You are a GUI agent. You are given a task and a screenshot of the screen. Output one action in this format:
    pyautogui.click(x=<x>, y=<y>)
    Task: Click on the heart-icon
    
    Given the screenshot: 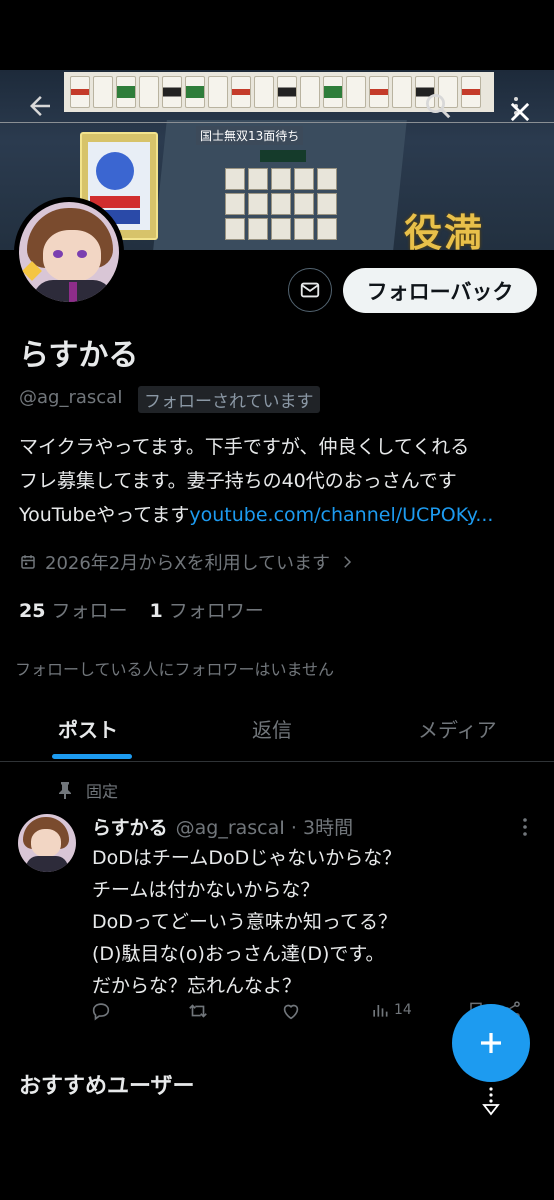 What is the action you would take?
    pyautogui.click(x=291, y=1012)
    